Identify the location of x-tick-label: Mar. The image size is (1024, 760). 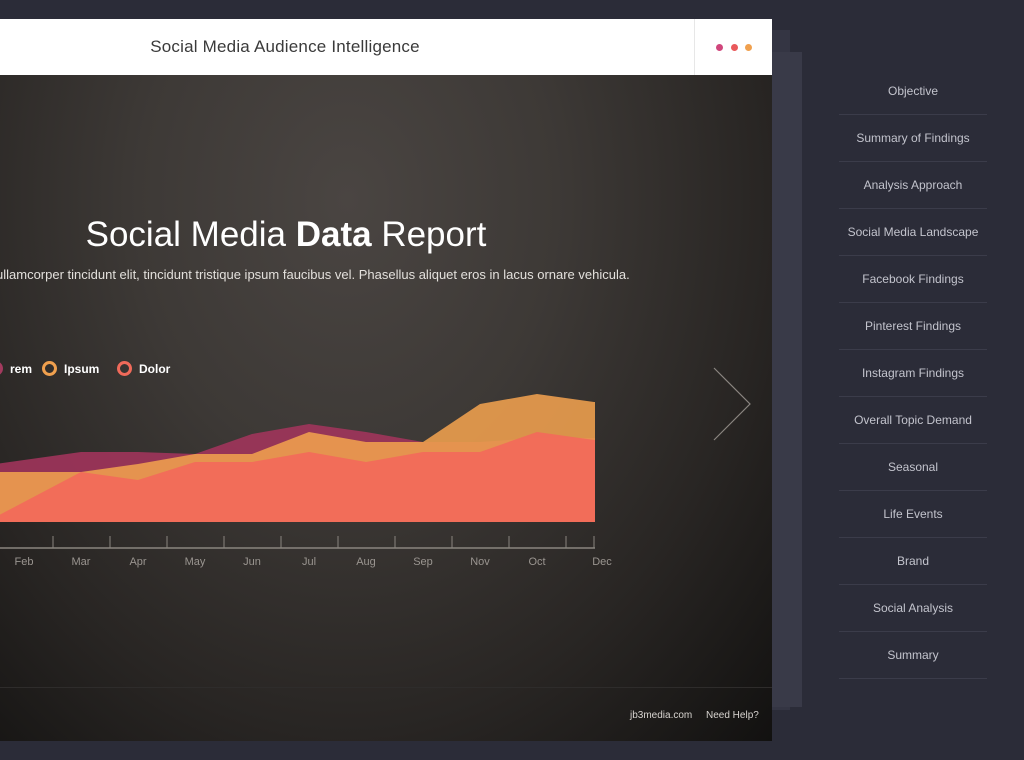
(81, 562).